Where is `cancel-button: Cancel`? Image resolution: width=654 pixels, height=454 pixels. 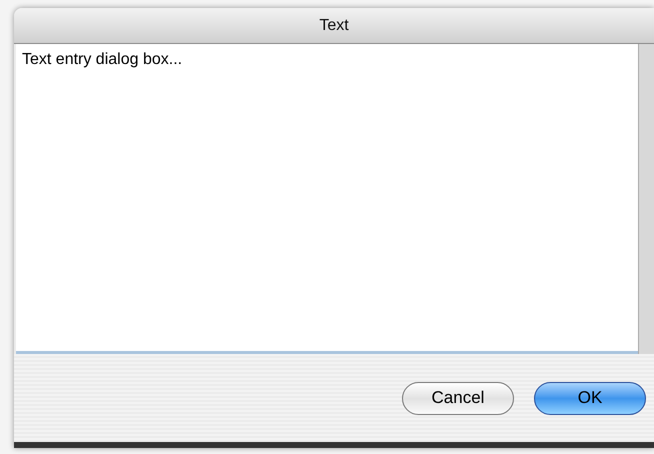 cancel-button: Cancel is located at coordinates (458, 398).